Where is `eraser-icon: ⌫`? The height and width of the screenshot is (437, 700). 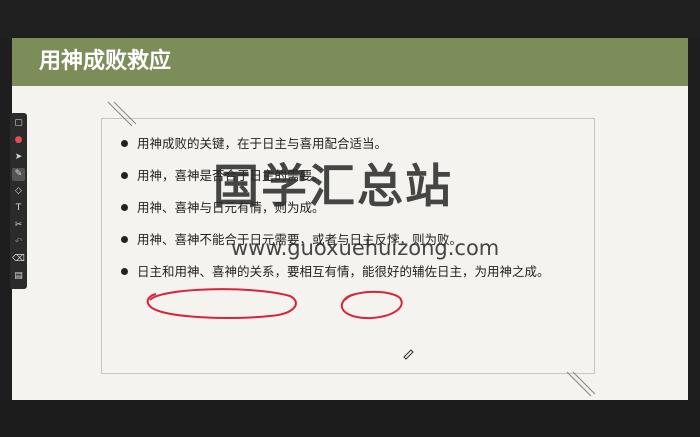
eraser-icon: ⌫ is located at coordinates (18, 259).